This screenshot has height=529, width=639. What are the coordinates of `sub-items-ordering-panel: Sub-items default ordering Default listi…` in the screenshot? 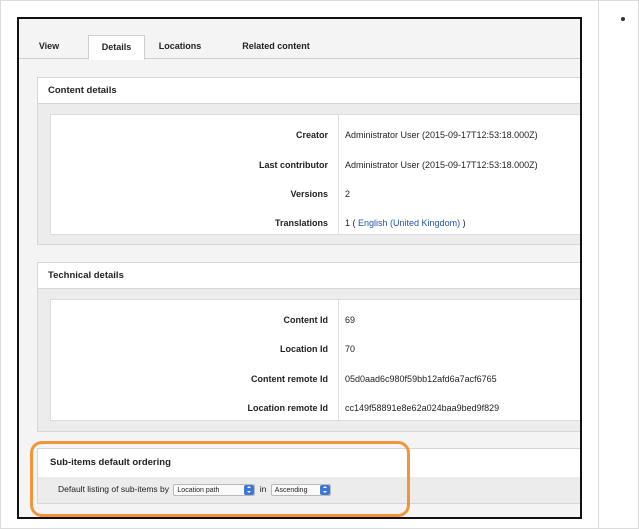 It's located at (308, 476).